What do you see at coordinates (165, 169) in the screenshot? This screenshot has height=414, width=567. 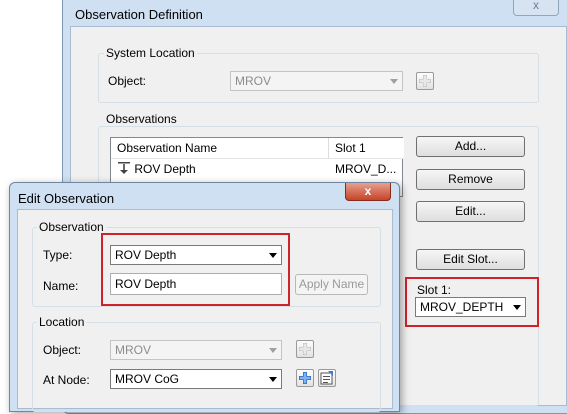 I see `observation-name-cell: ROV Depth` at bounding box center [165, 169].